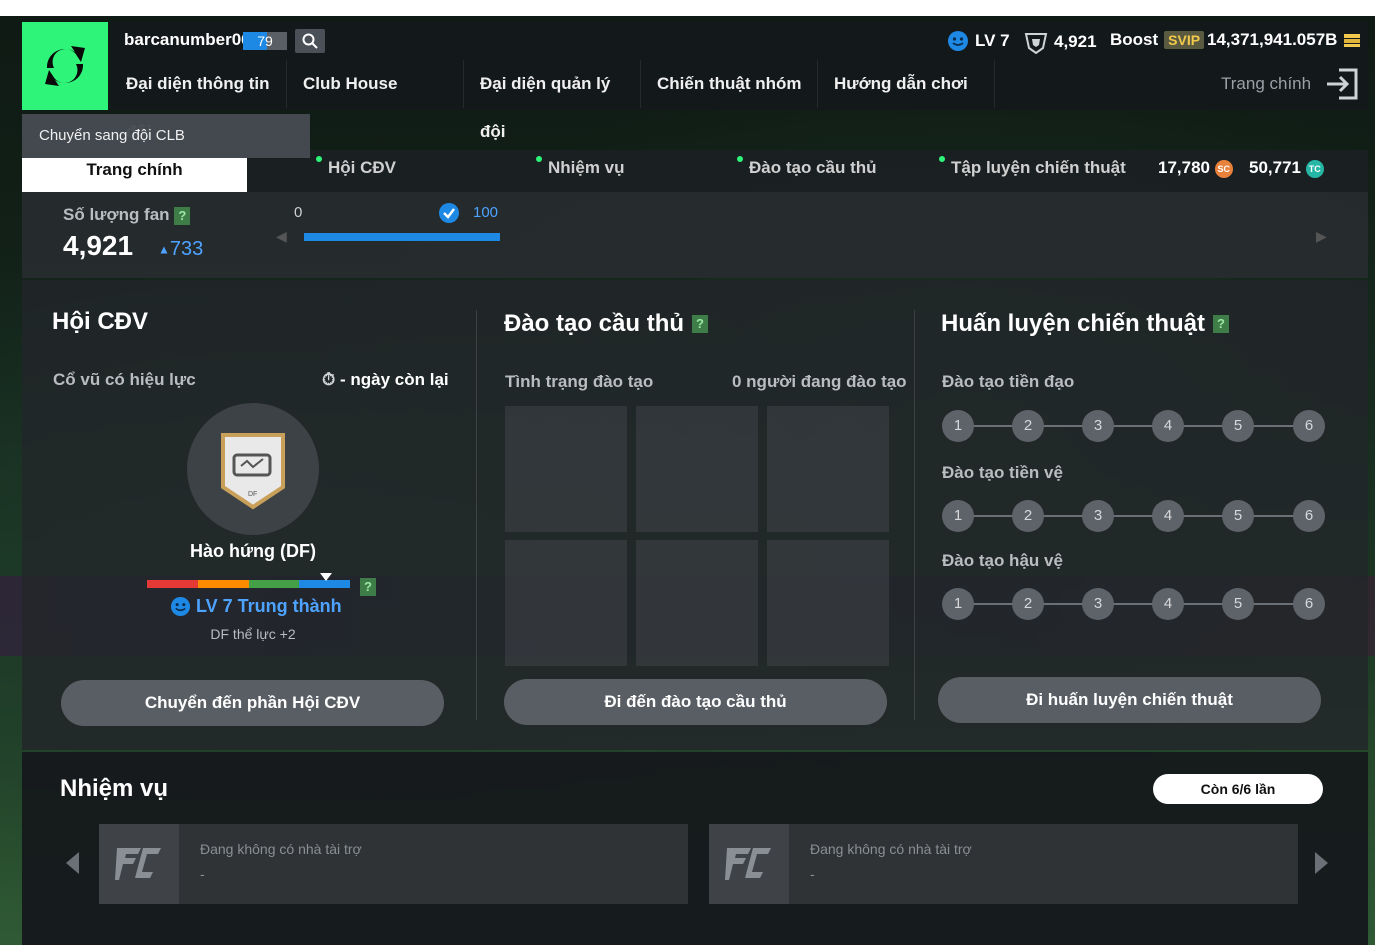  Describe the element at coordinates (1286, 168) in the screenshot. I see `tc-currency: 50,771 TC` at that location.